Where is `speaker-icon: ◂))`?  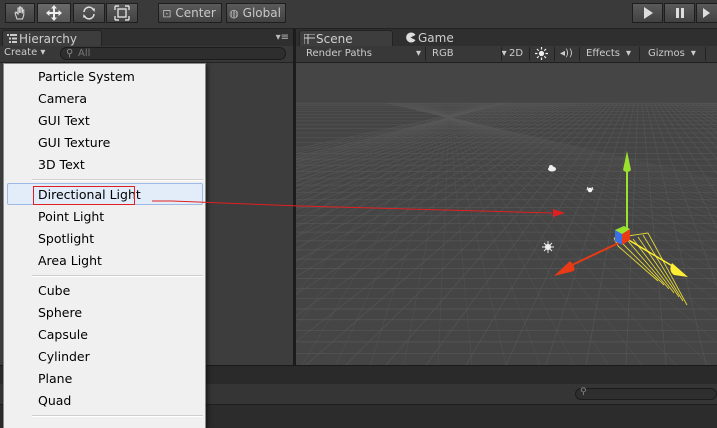 speaker-icon: ◂)) is located at coordinates (566, 53).